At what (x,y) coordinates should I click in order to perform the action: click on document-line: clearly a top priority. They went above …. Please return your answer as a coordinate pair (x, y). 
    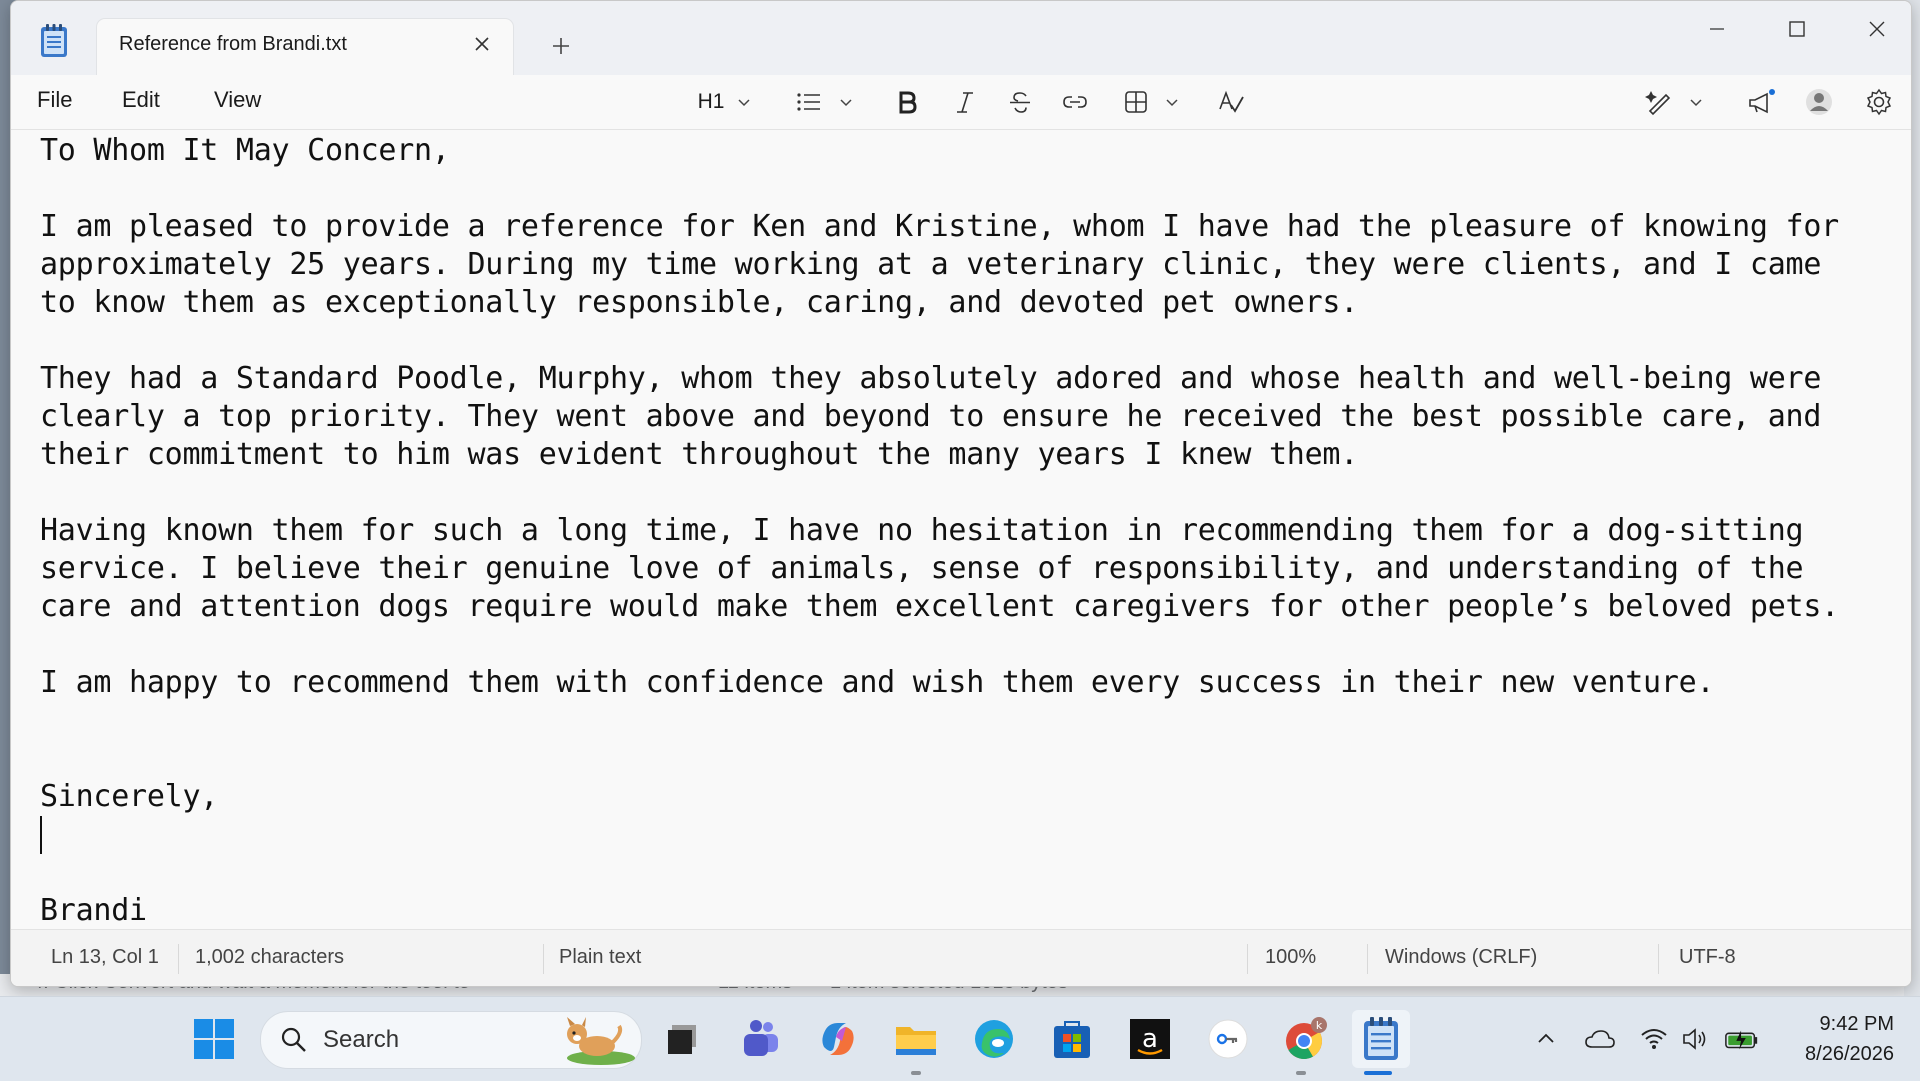
    Looking at the image, I should click on (970, 417).